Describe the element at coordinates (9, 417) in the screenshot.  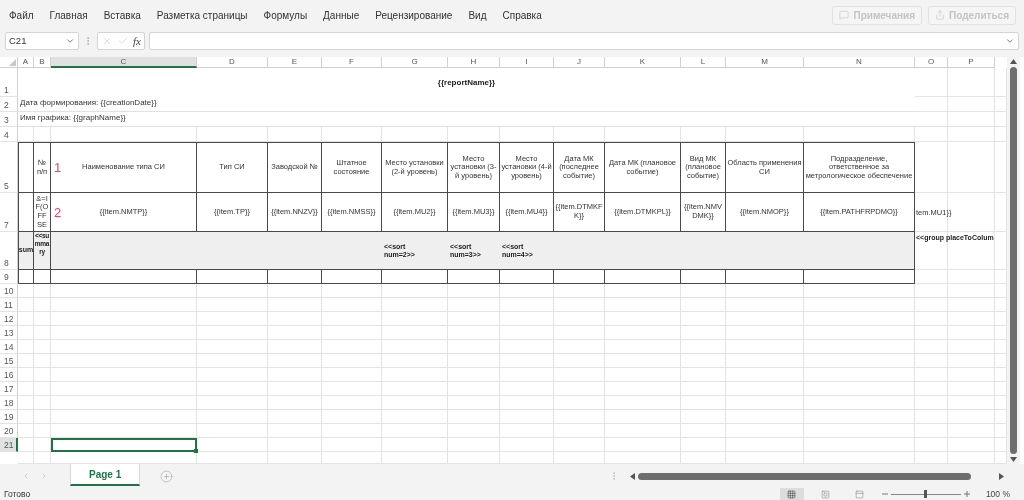
I see `row-header: 19` at that location.